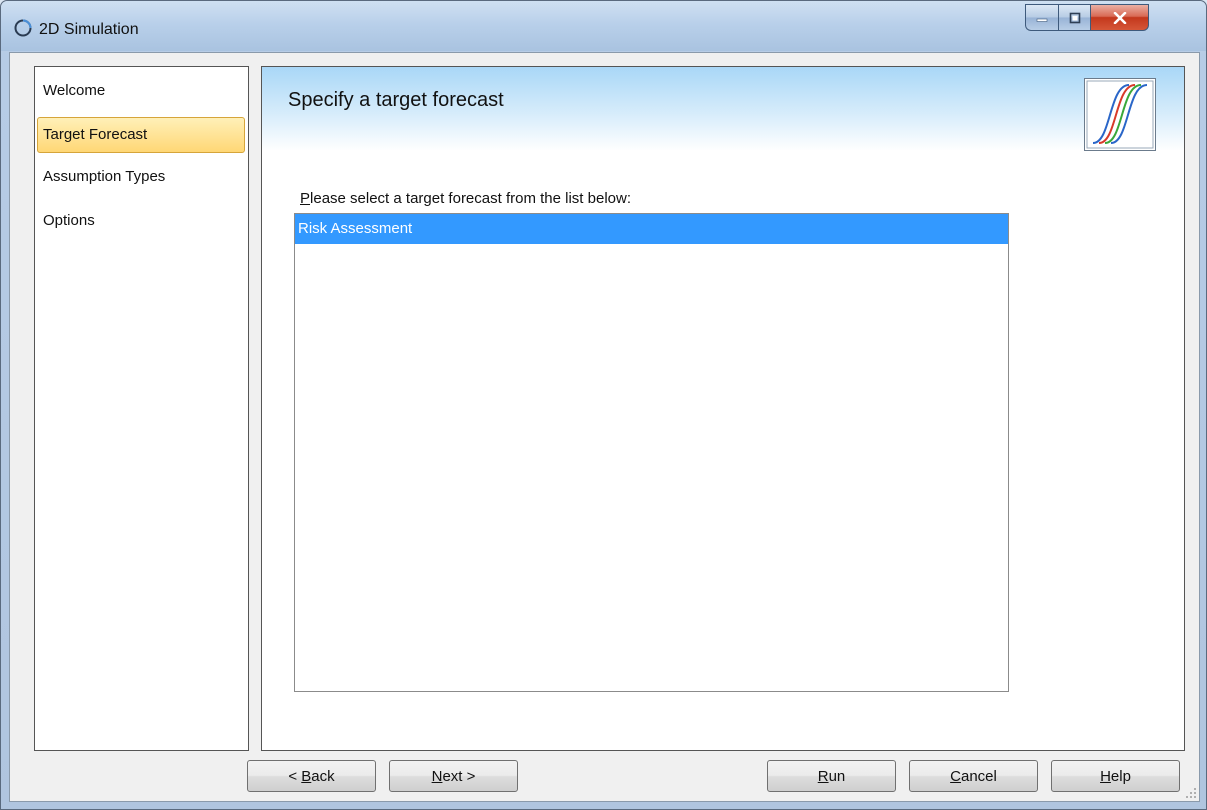  I want to click on button-prefix: <, so click(295, 776).